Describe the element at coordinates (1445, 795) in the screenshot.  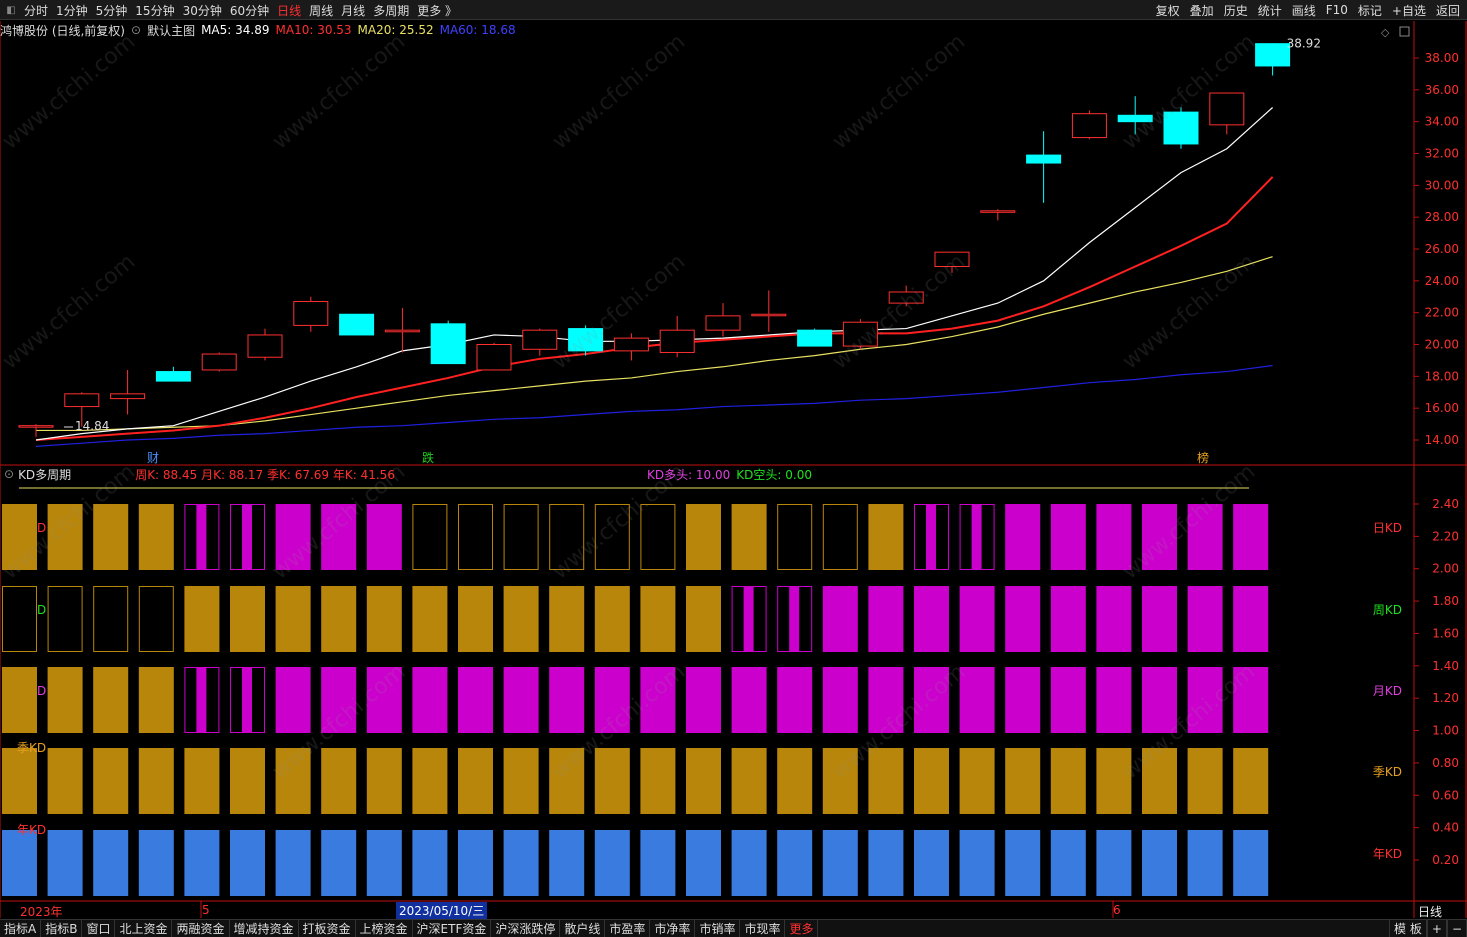
I see `kd-tick-label: 0.60` at that location.